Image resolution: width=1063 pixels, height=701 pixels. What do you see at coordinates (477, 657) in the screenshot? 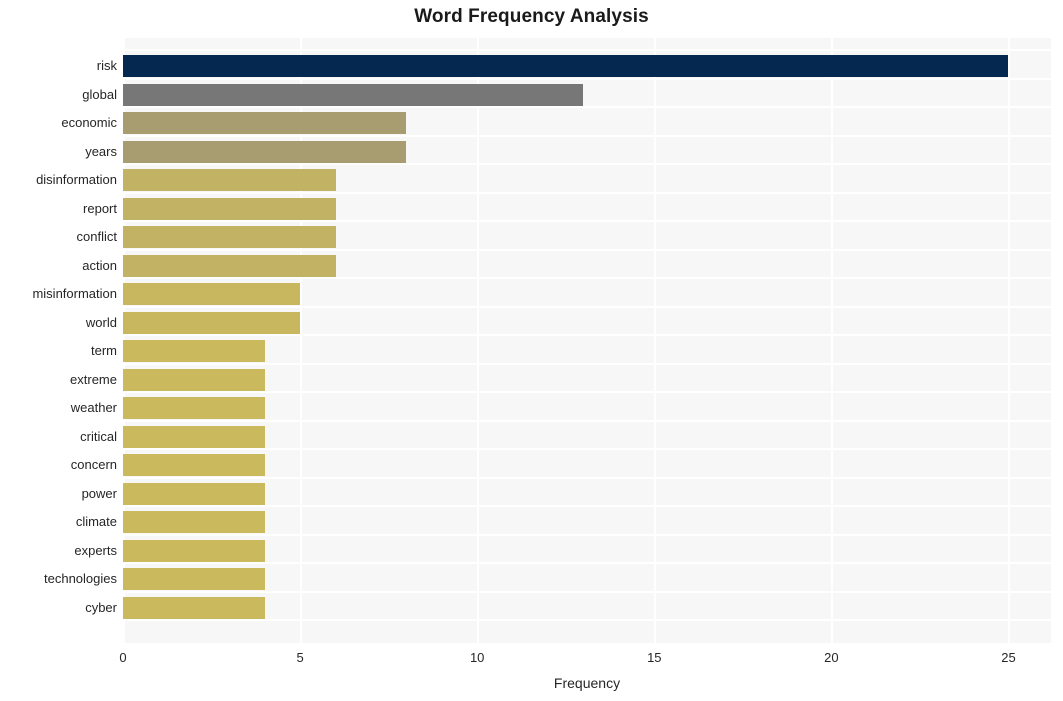
I see `x-tick-label: 10` at bounding box center [477, 657].